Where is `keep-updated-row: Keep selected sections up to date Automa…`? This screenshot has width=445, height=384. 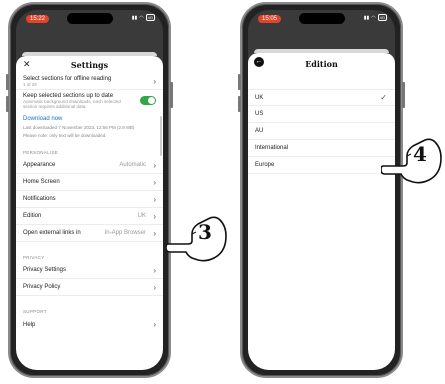 keep-updated-row: Keep selected sections up to date Automa… is located at coordinates (89, 101).